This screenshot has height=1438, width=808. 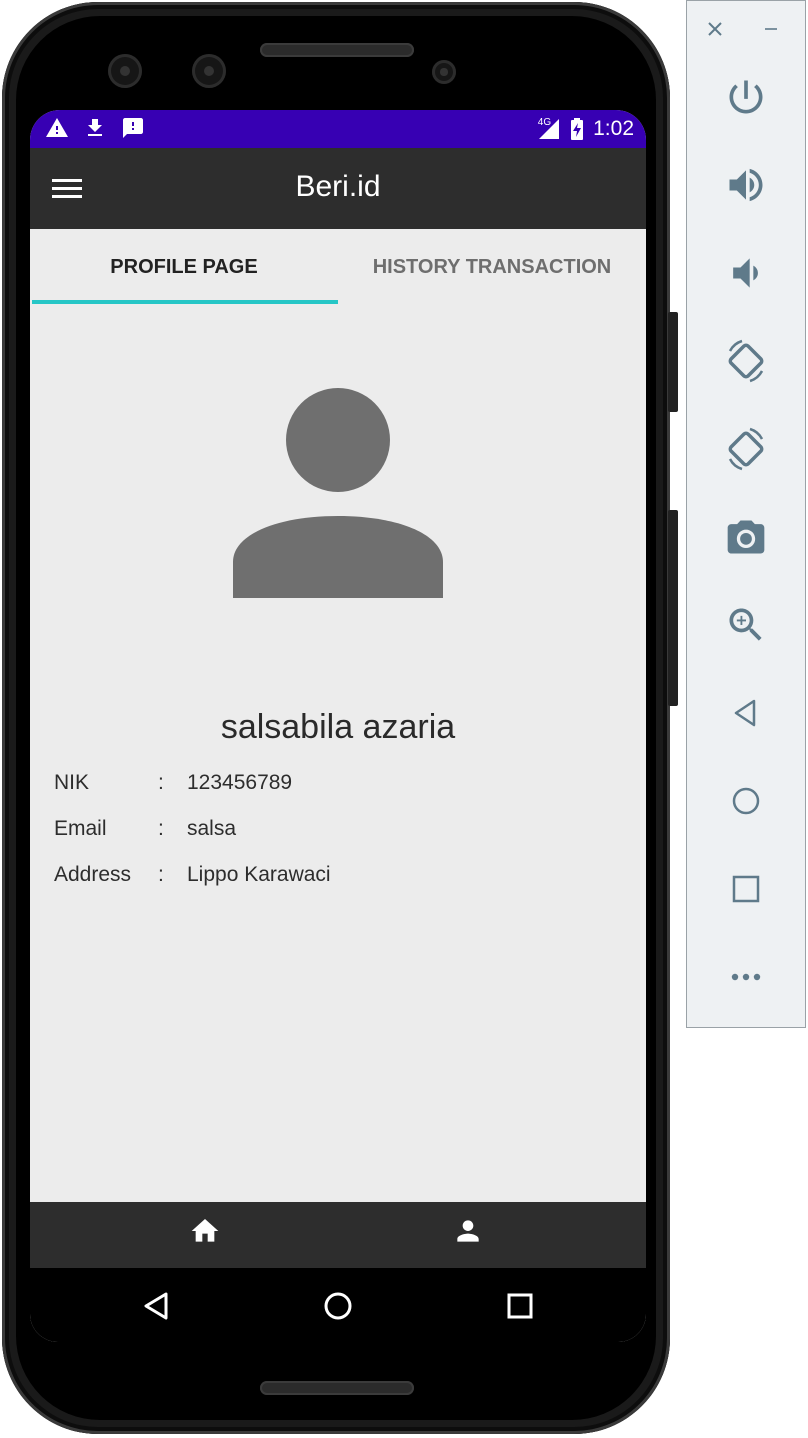 What do you see at coordinates (72, 782) in the screenshot?
I see `nik-label: NIK` at bounding box center [72, 782].